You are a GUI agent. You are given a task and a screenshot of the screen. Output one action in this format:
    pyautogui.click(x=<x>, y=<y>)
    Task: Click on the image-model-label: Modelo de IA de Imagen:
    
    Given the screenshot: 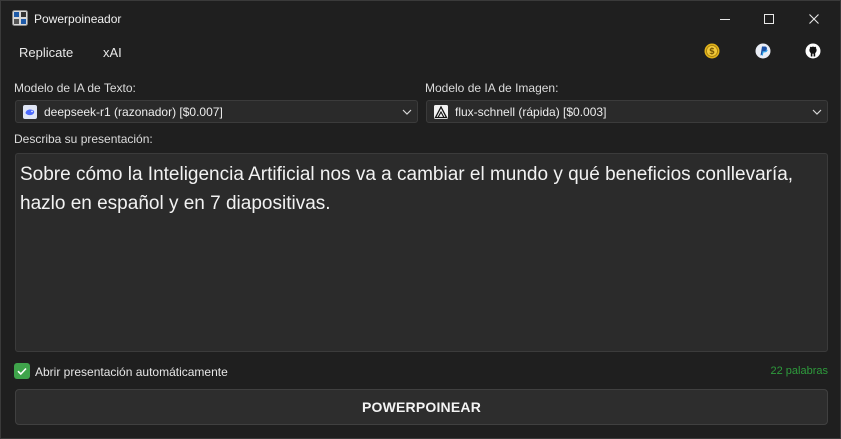 What is the action you would take?
    pyautogui.click(x=492, y=88)
    